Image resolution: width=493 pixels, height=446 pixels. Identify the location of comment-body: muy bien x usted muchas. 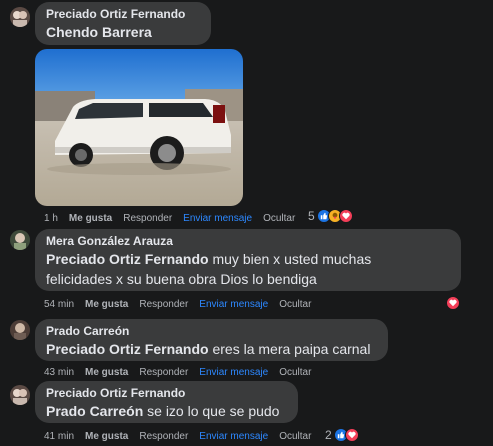
(292, 259).